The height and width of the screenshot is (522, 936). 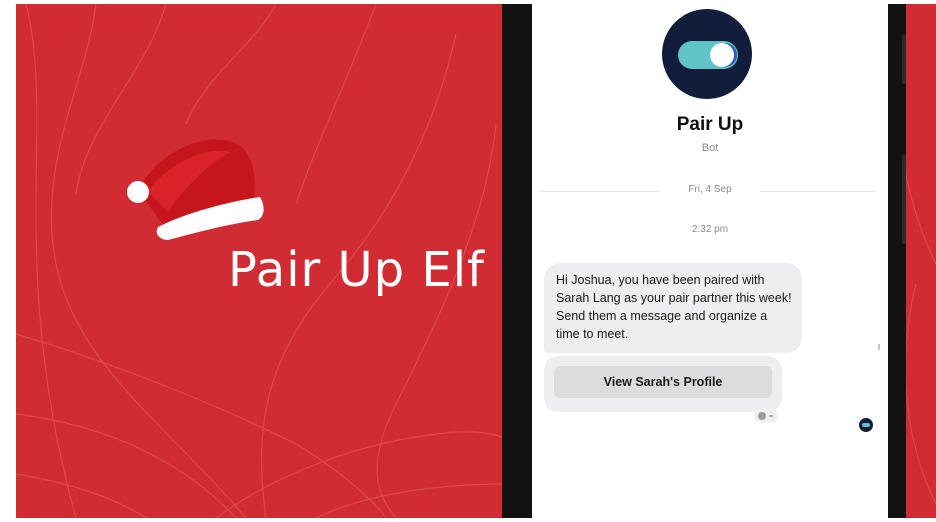 I want to click on view-profile-button: View Sarah's Profile, so click(x=663, y=382).